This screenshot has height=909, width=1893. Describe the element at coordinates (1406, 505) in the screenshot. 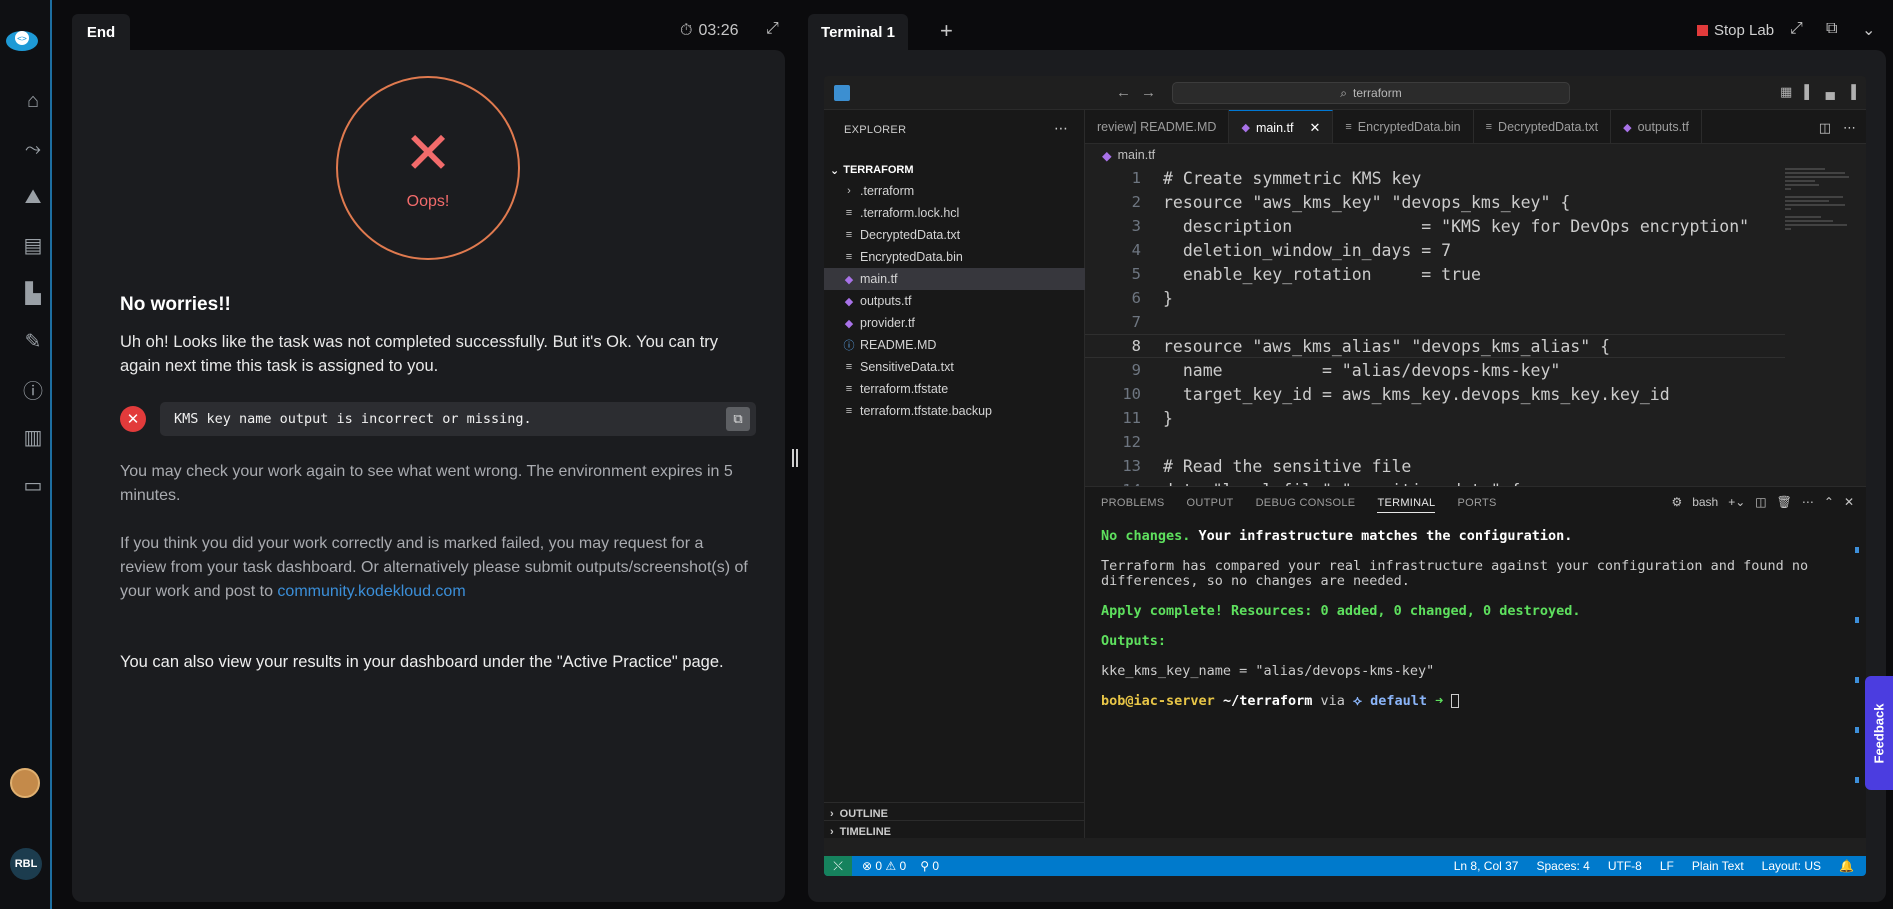

I see `panel-tab-terminal: TERMINAL` at that location.